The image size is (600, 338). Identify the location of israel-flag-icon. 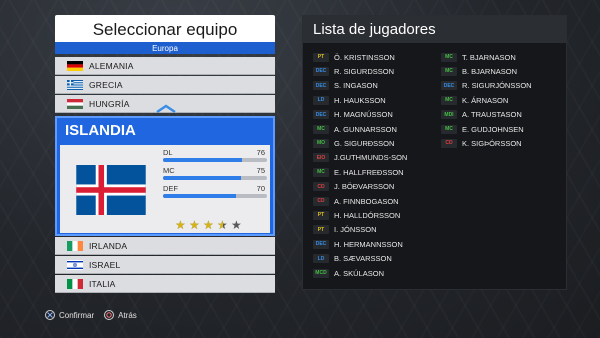
(75, 264).